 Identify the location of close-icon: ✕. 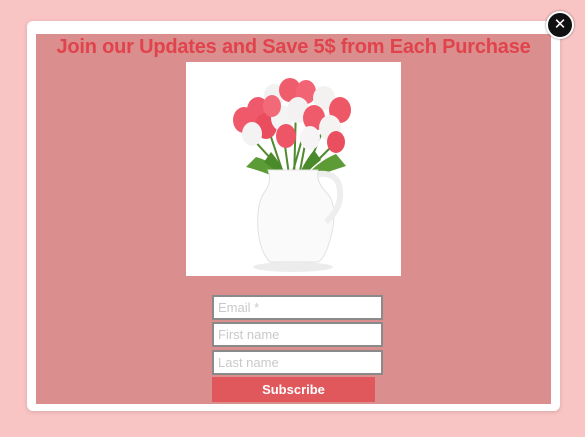
(560, 24).